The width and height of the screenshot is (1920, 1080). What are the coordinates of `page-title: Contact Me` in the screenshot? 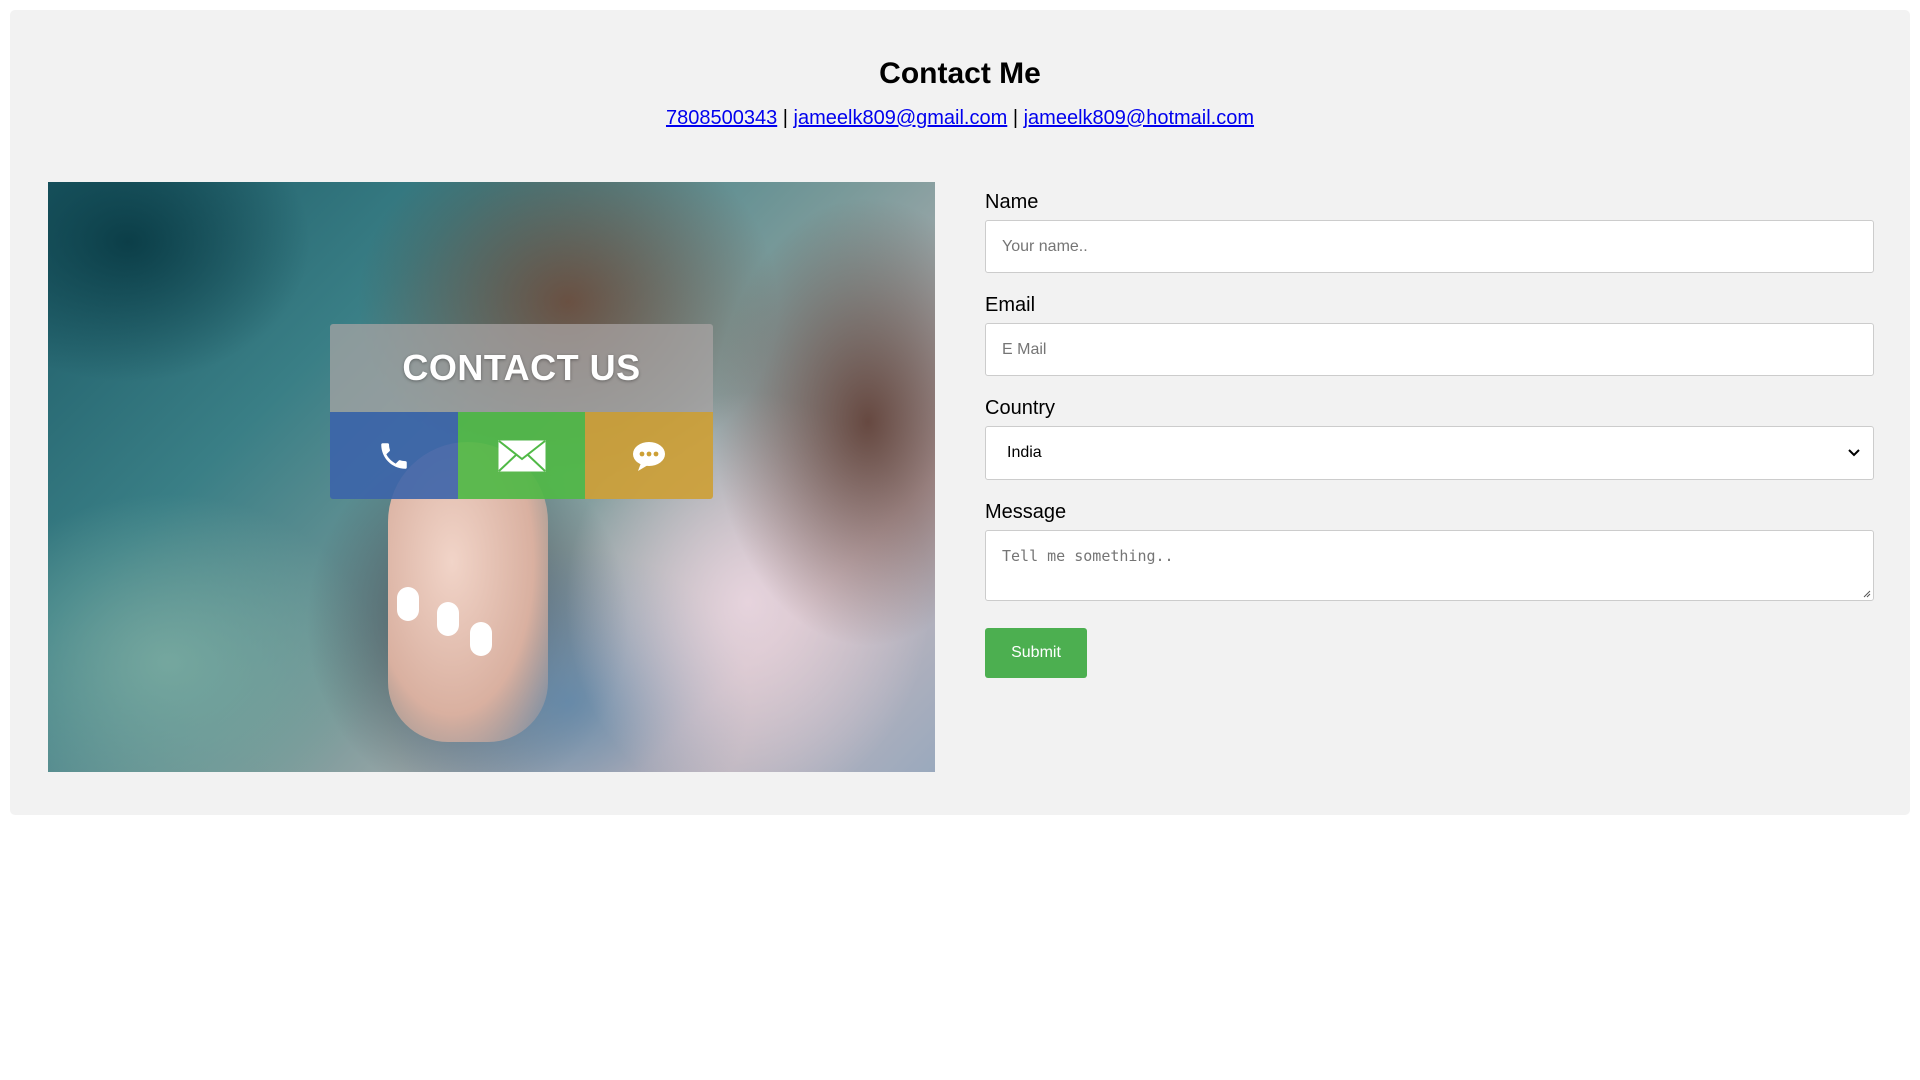 It's located at (960, 73).